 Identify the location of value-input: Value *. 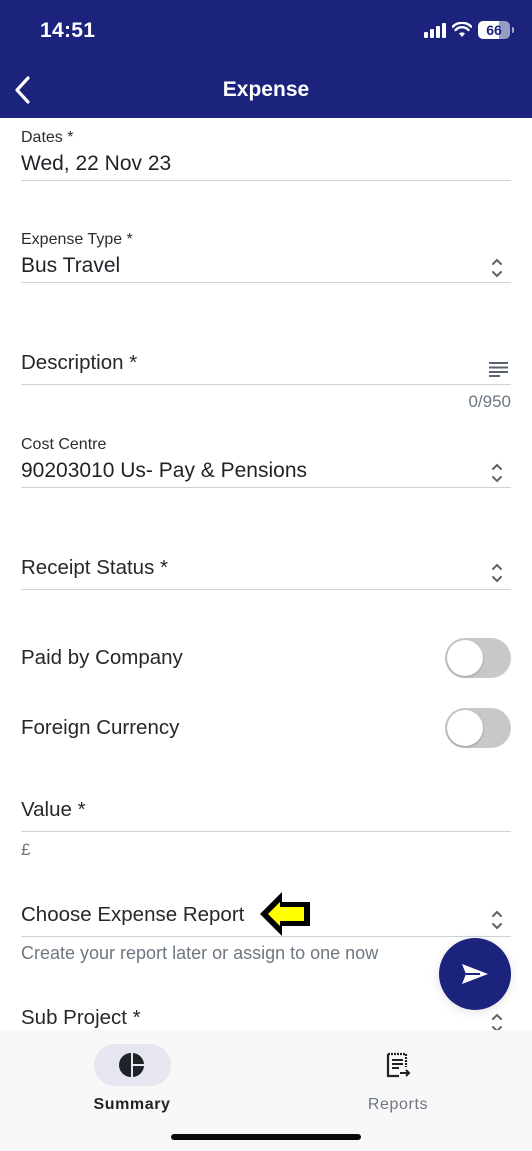
(266, 815).